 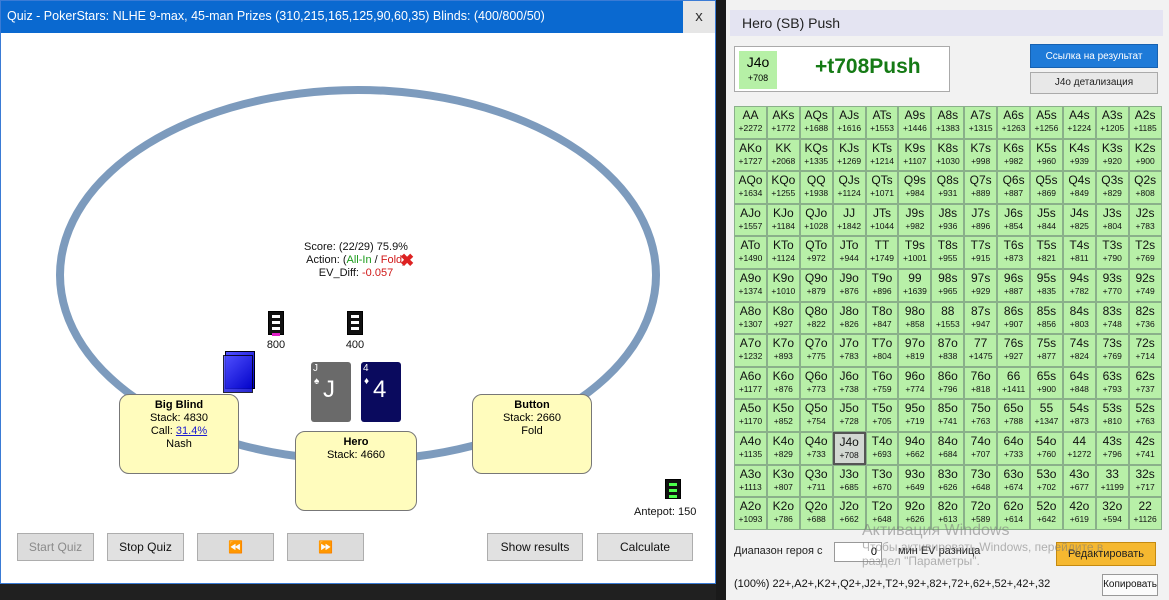 I want to click on range-cell: Q2s +808, so click(x=1145, y=187).